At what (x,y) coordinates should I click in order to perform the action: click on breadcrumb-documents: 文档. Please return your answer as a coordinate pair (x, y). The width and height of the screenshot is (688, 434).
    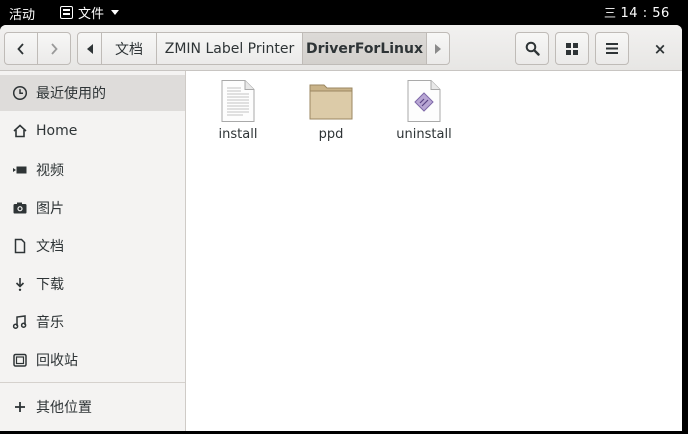
    Looking at the image, I should click on (129, 48).